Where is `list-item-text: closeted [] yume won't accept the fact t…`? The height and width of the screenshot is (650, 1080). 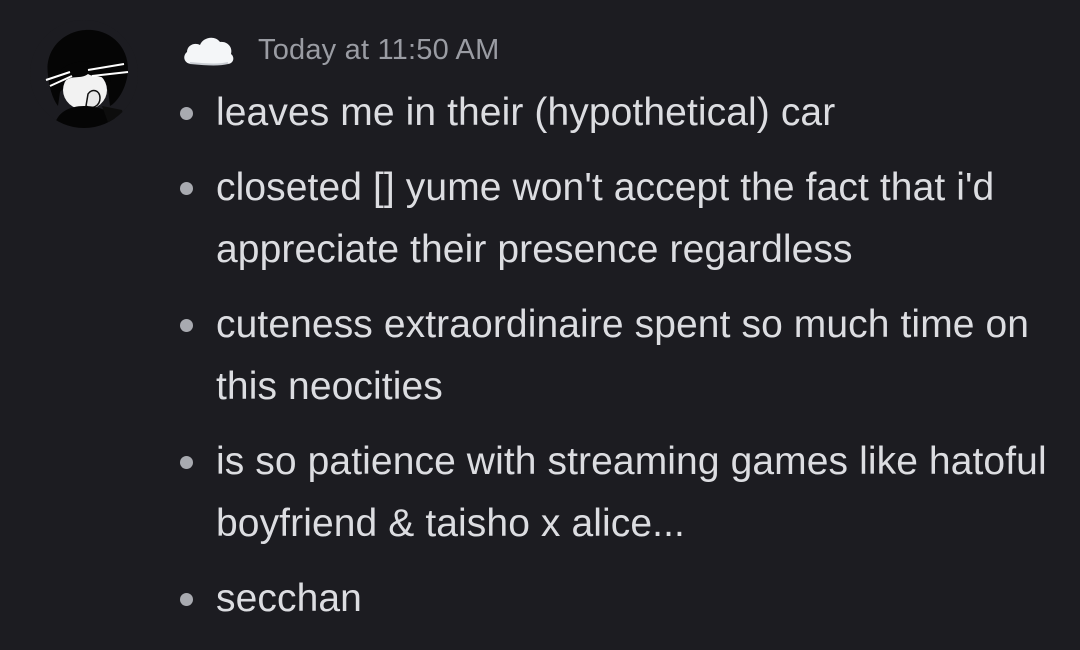
list-item-text: closeted [] yume won't accept the fact t… is located at coordinates (605, 218).